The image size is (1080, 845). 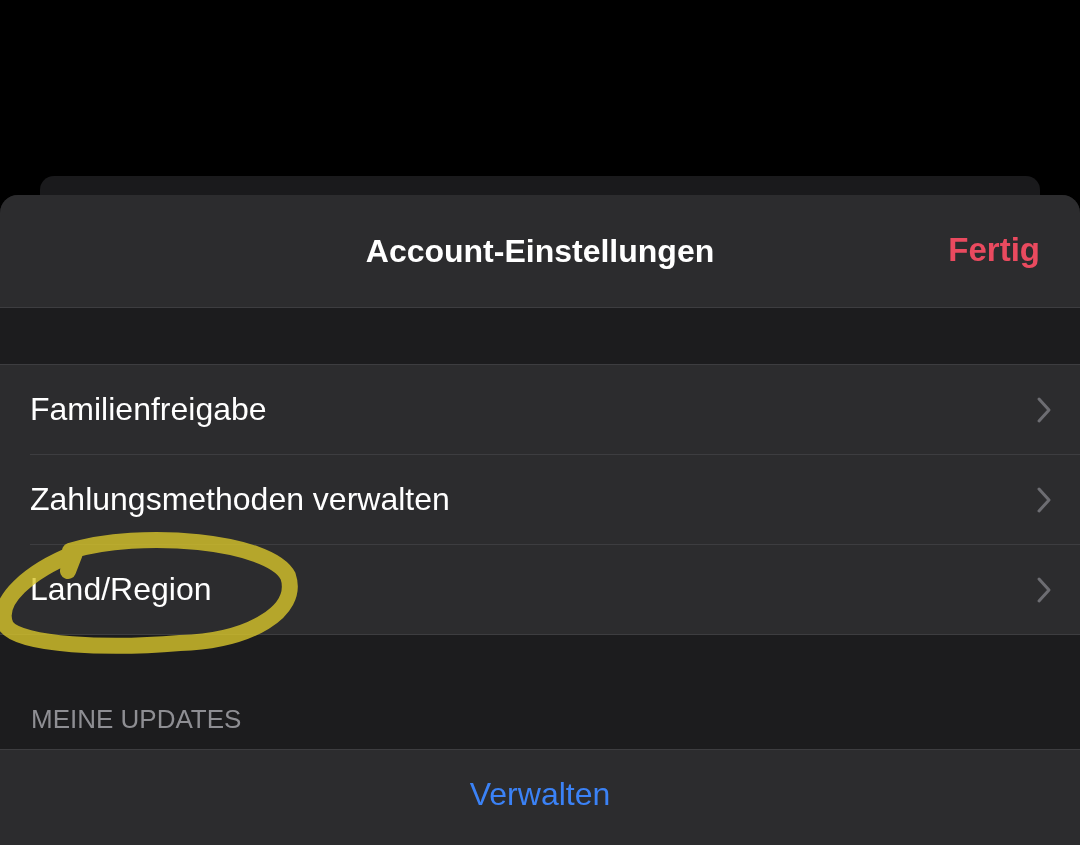 I want to click on row-label: Zahlungsmethoden verwalten, so click(x=240, y=499).